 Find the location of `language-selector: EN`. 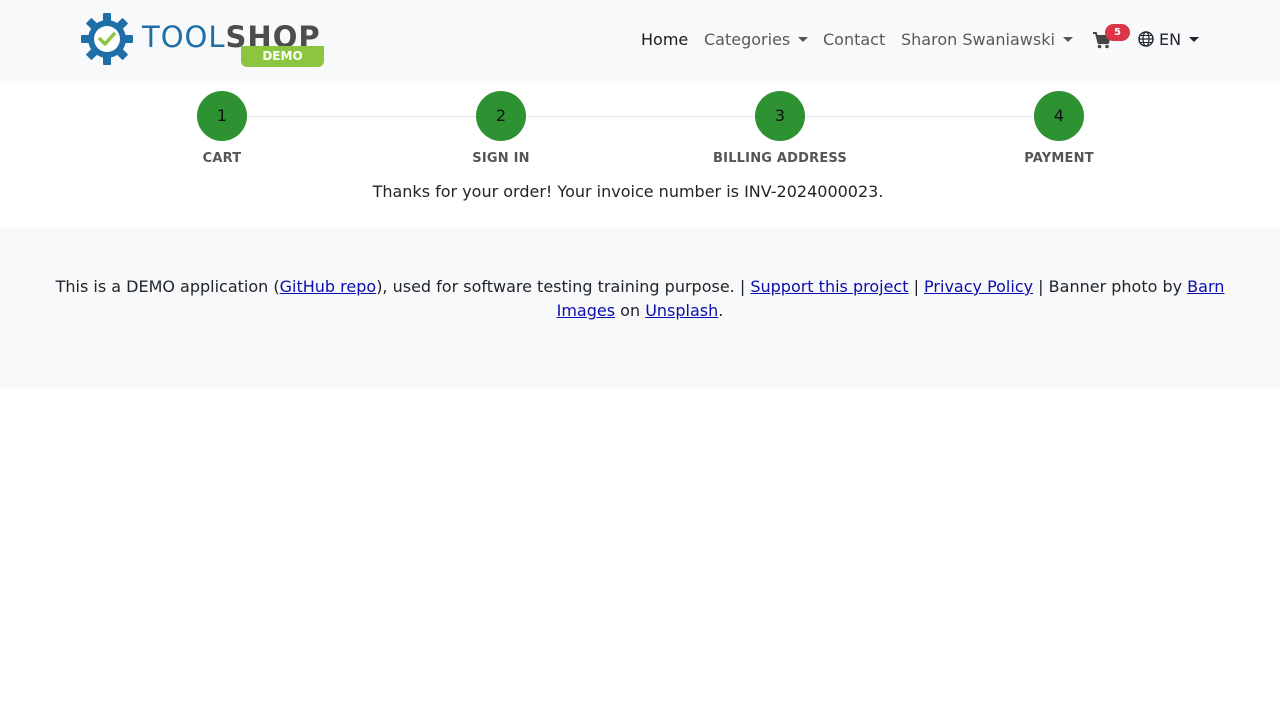

language-selector: EN is located at coordinates (1169, 40).